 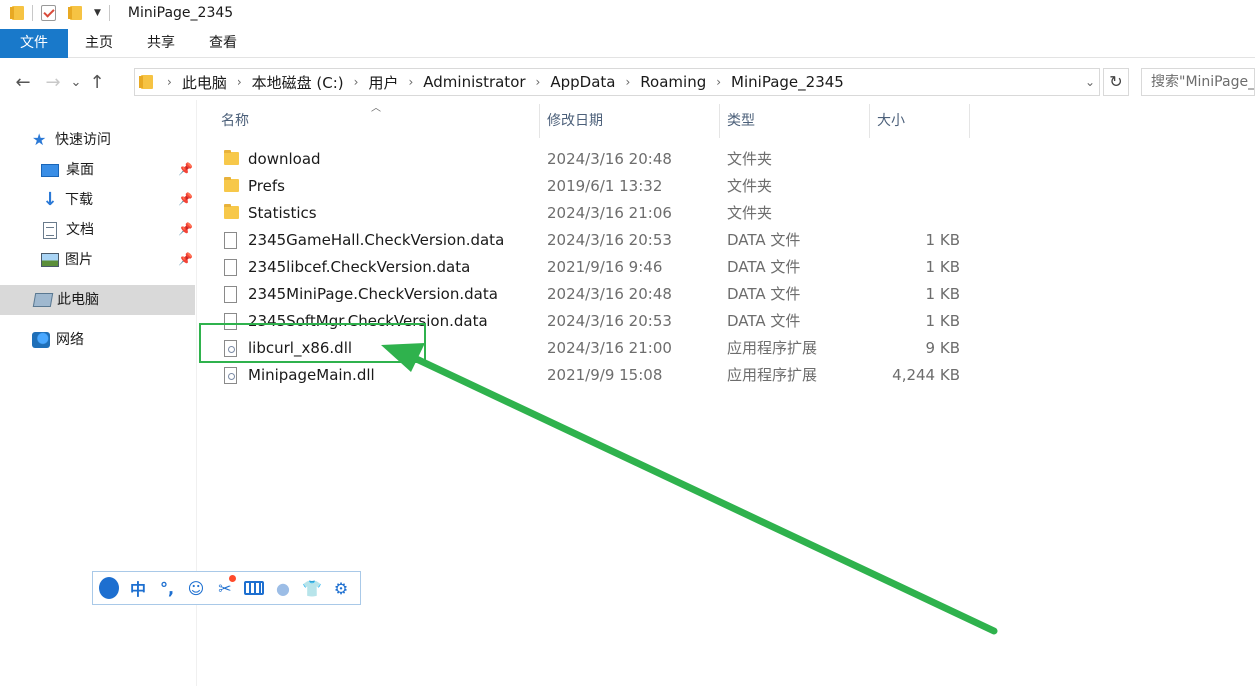 What do you see at coordinates (204, 82) in the screenshot?
I see `breadcrumb-this-pc: 此电脑` at bounding box center [204, 82].